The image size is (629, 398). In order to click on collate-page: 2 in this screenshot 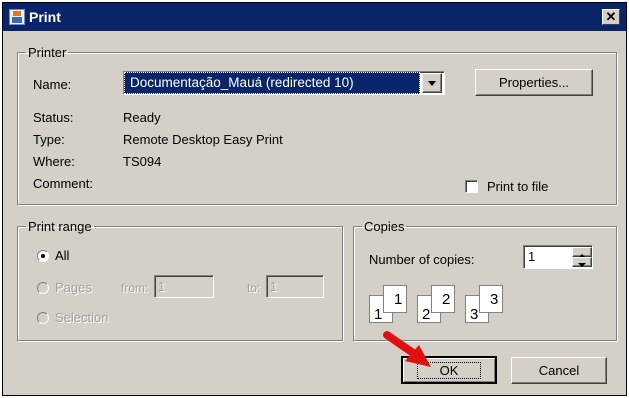, I will do `click(443, 299)`.